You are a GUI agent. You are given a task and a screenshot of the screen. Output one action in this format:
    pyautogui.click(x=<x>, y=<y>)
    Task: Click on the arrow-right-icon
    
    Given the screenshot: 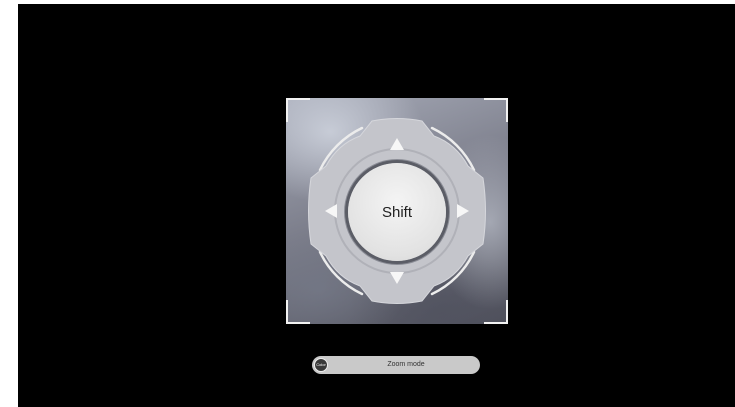 What is the action you would take?
    pyautogui.click(x=463, y=211)
    